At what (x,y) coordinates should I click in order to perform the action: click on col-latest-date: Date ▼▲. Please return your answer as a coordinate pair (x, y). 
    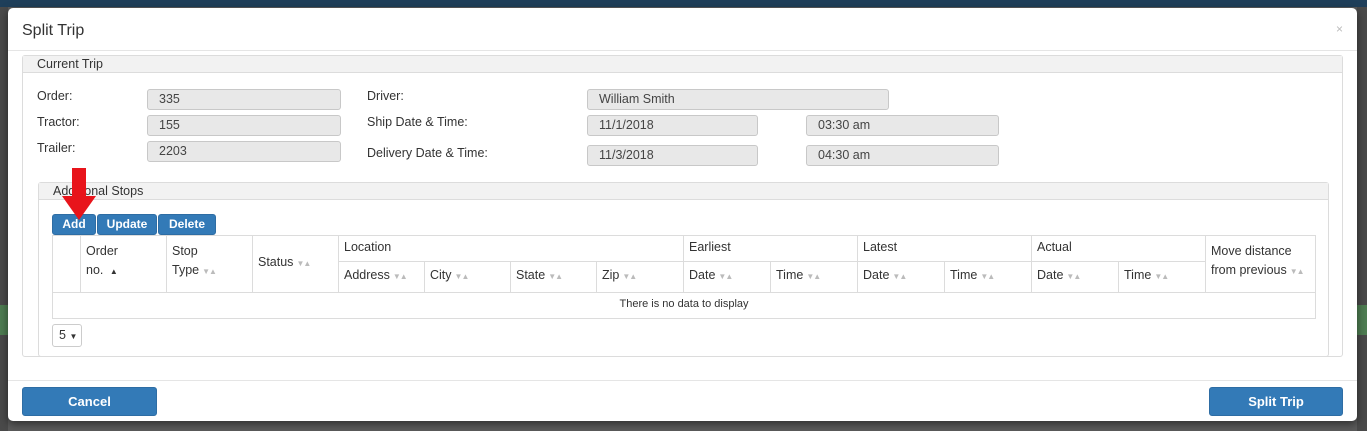
    Looking at the image, I should click on (885, 276).